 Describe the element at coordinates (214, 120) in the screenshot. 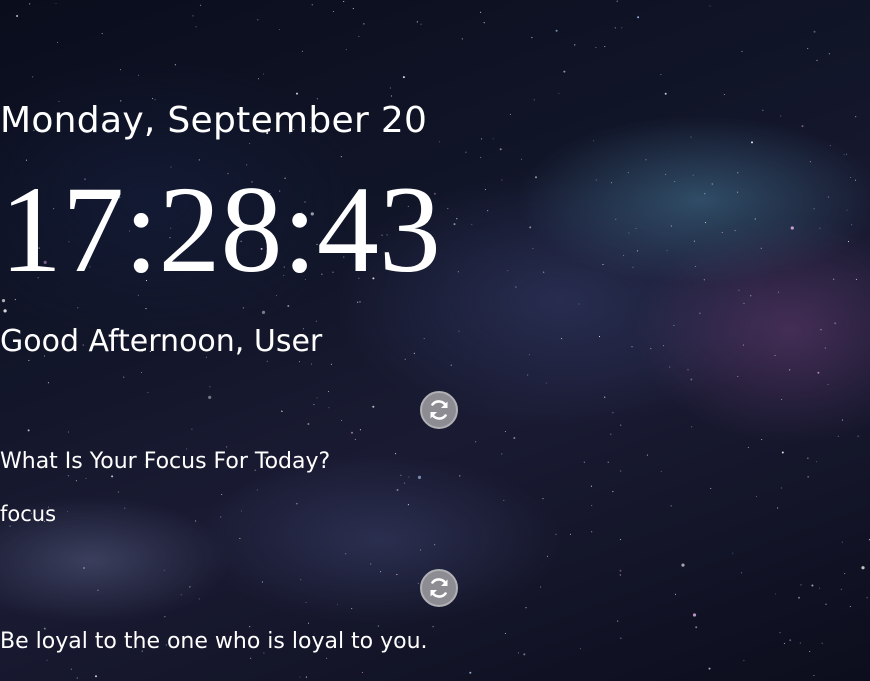

I see `current-date: Monday, September 20` at that location.